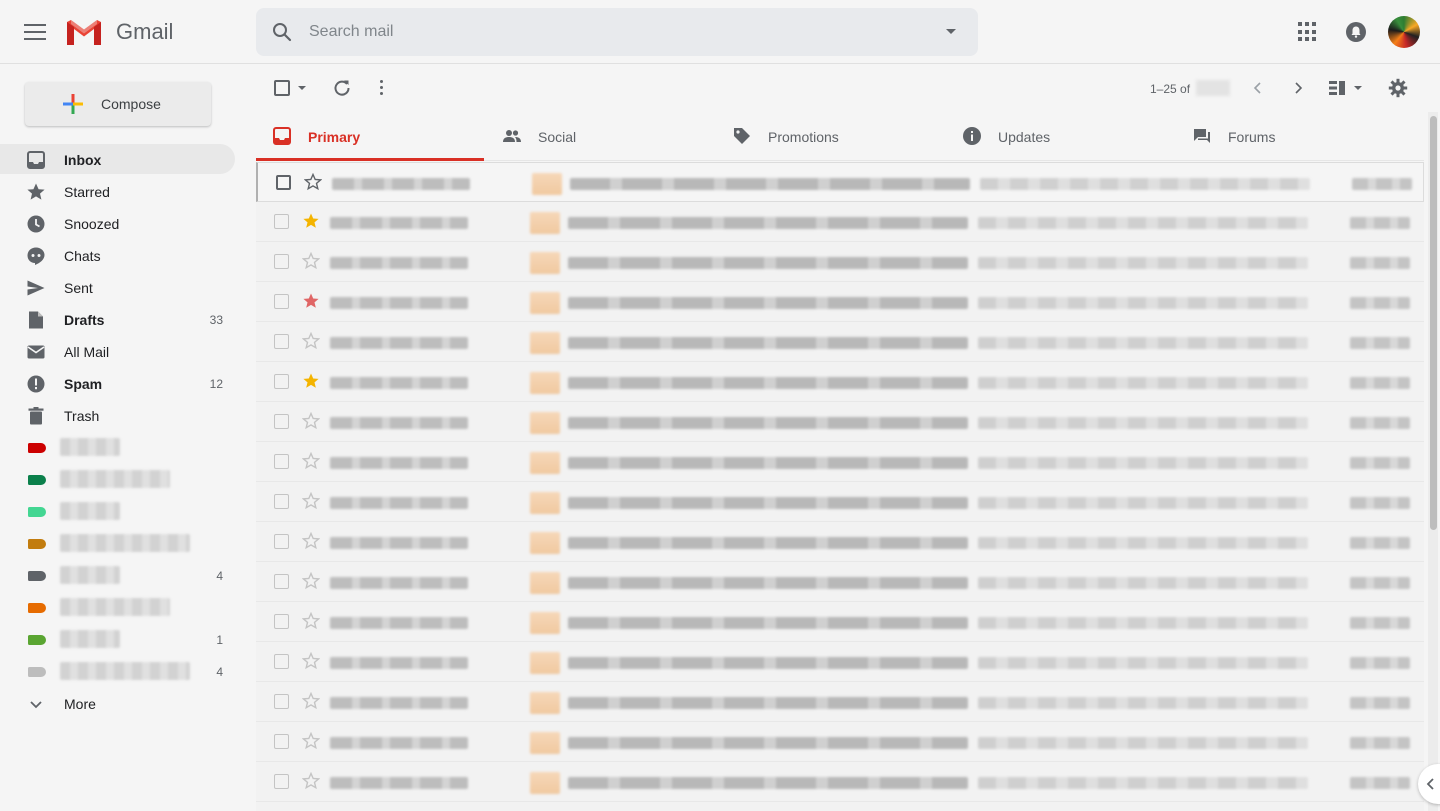 This screenshot has height=811, width=1440. What do you see at coordinates (117, 319) in the screenshot?
I see `sidebar-item-drafts: Drafts 33` at bounding box center [117, 319].